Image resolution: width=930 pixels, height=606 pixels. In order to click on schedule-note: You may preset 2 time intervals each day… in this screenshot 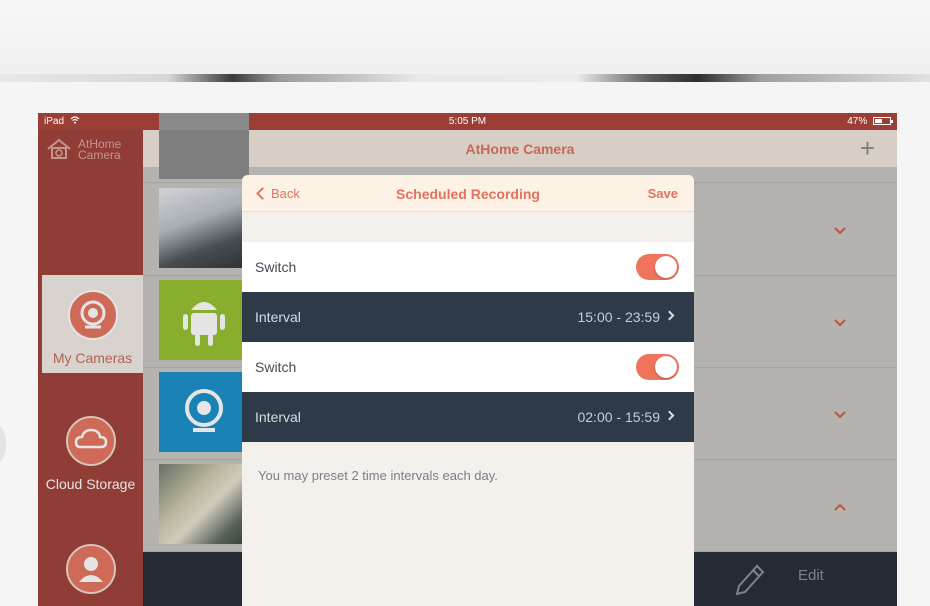, I will do `click(378, 475)`.